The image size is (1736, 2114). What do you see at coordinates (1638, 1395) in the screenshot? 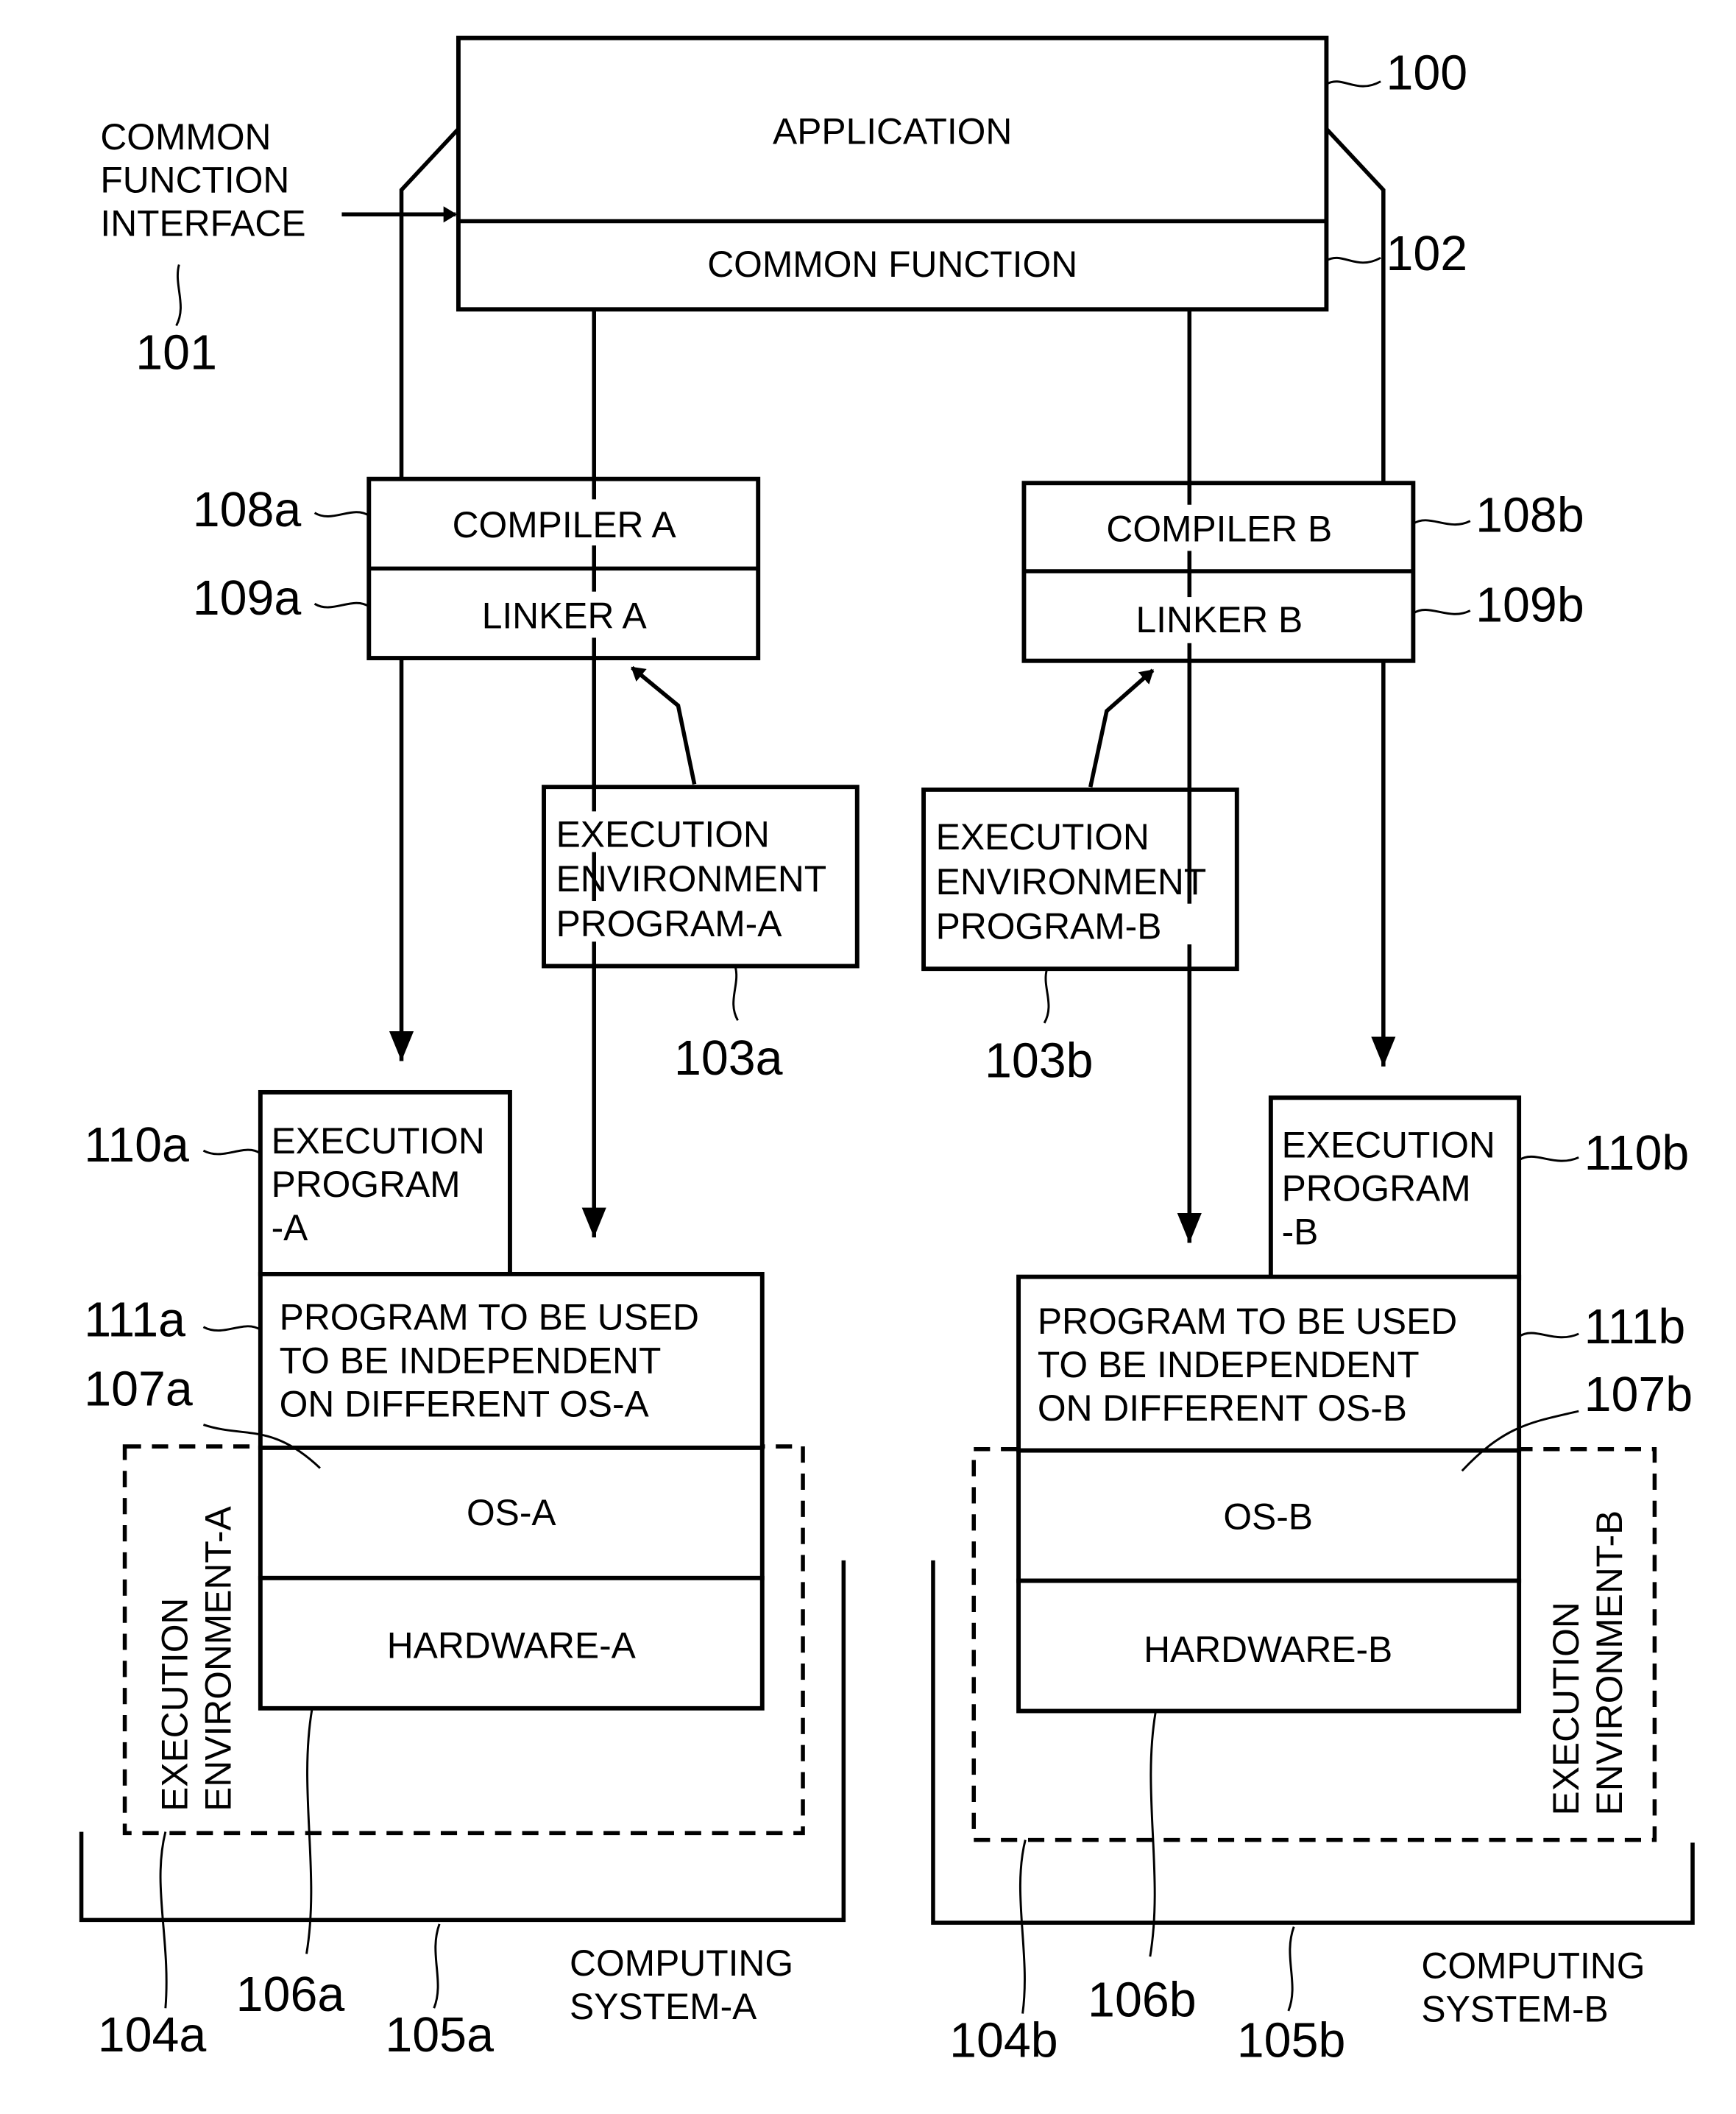
I see `ref-107b: 107b` at bounding box center [1638, 1395].